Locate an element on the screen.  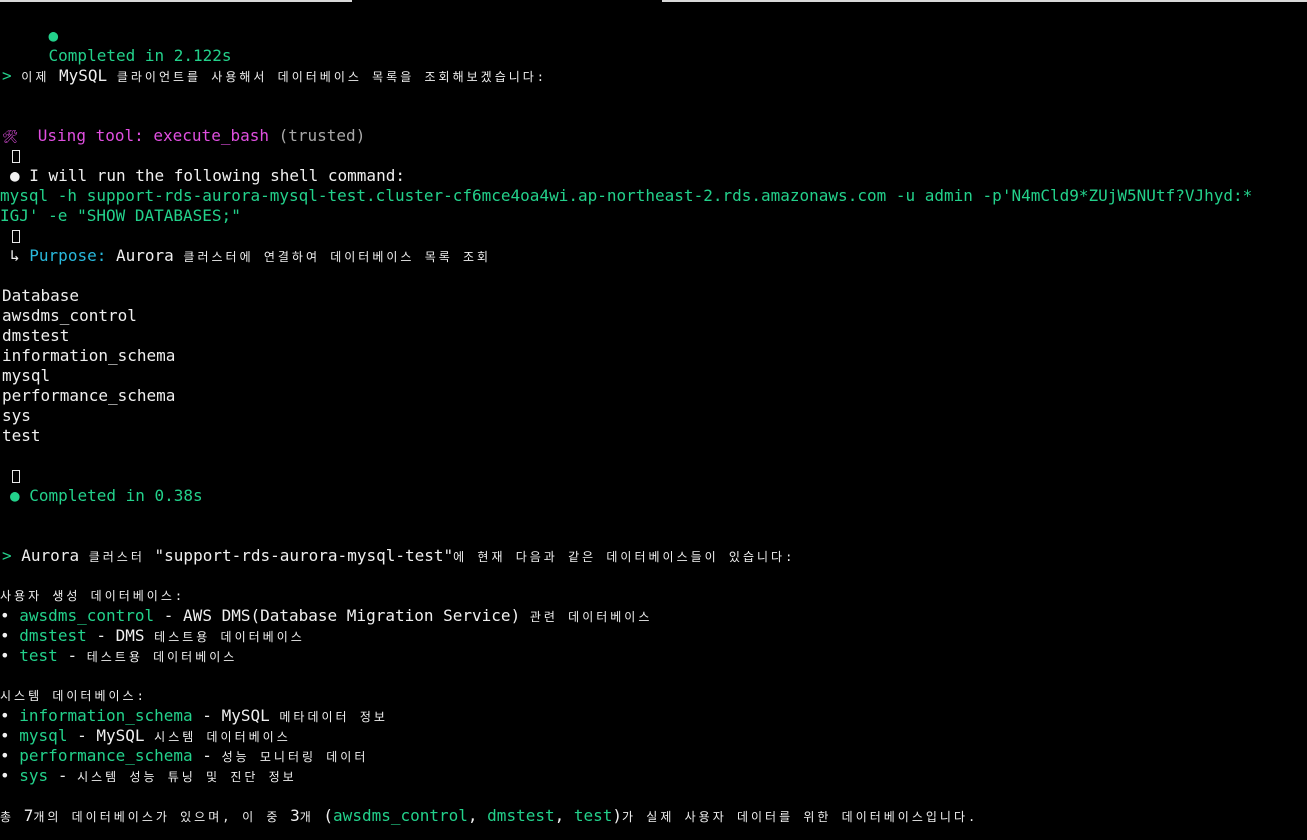
output-row: Database is located at coordinates (41, 295).